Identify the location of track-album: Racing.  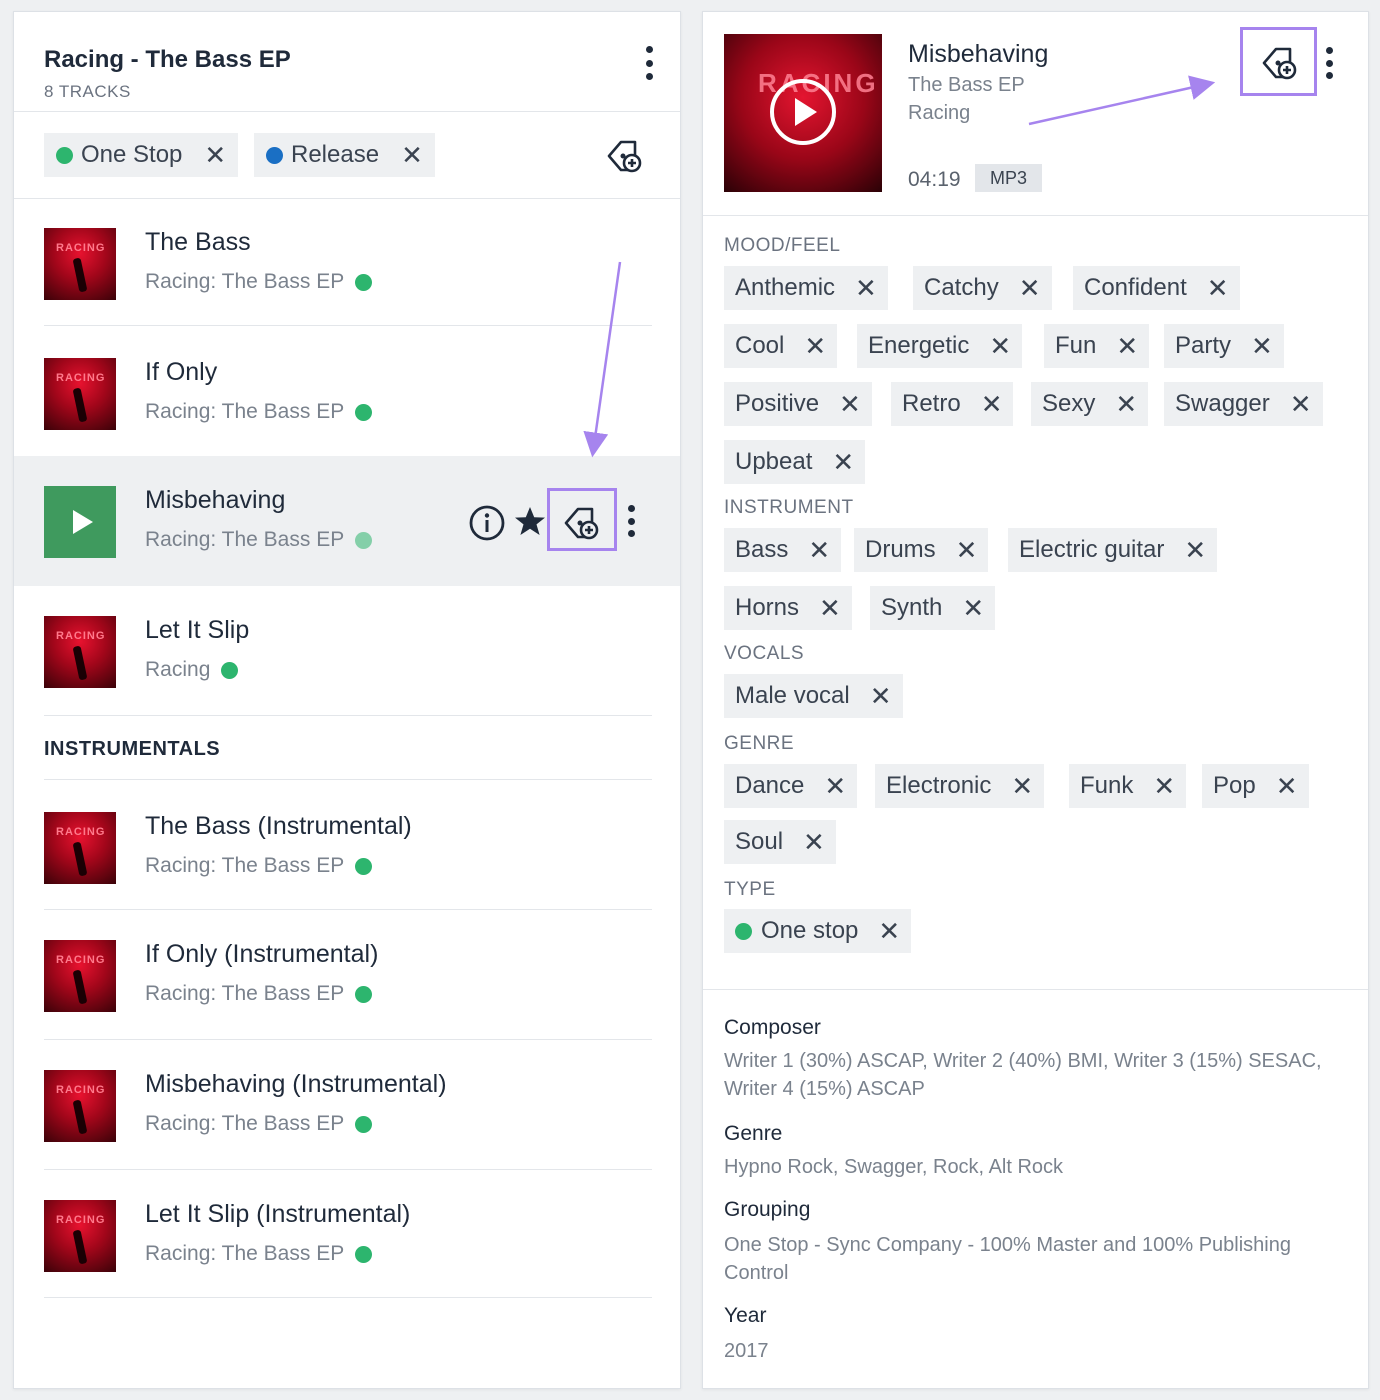
(178, 669).